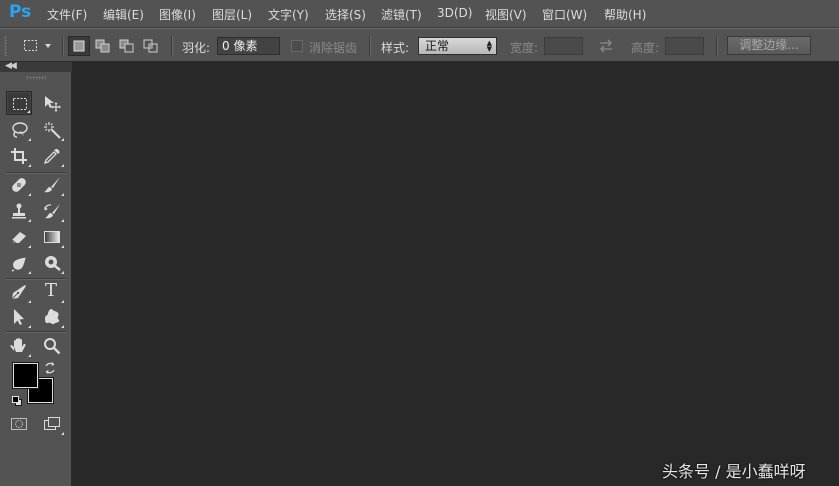  I want to click on eraser-tool, so click(19, 237).